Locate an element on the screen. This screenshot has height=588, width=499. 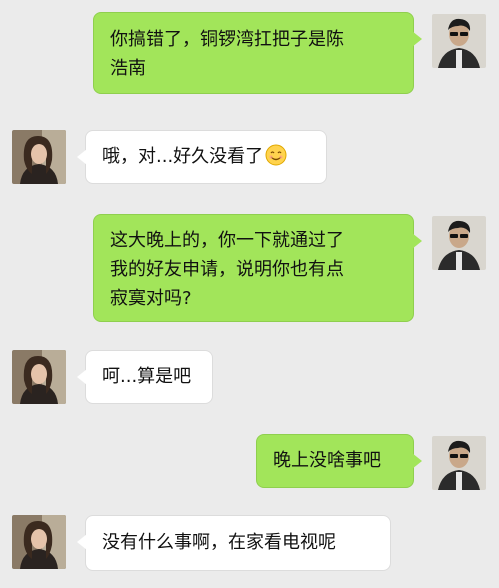
incoming-message-bubble: 呵...算是吧 is located at coordinates (145, 377).